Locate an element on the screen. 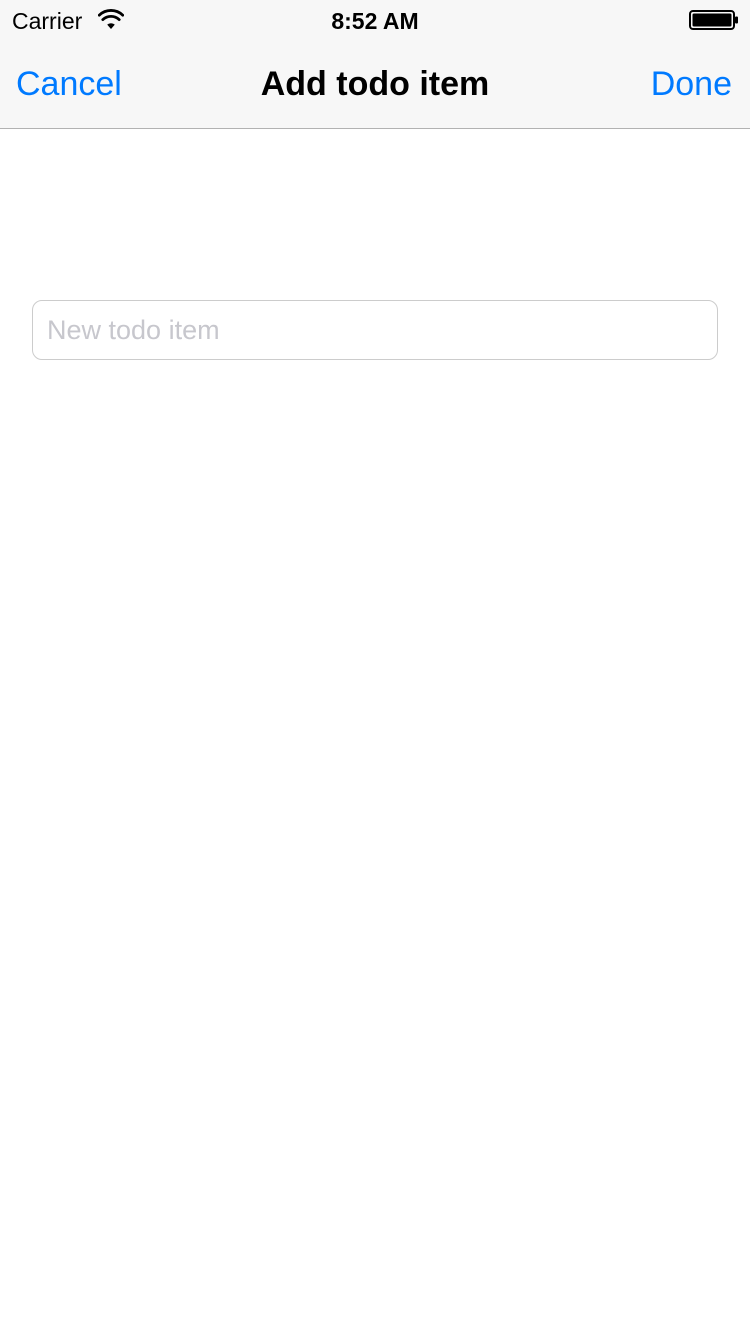 The width and height of the screenshot is (750, 1334). navigation-bar: Cancel Add todo item Done is located at coordinates (375, 84).